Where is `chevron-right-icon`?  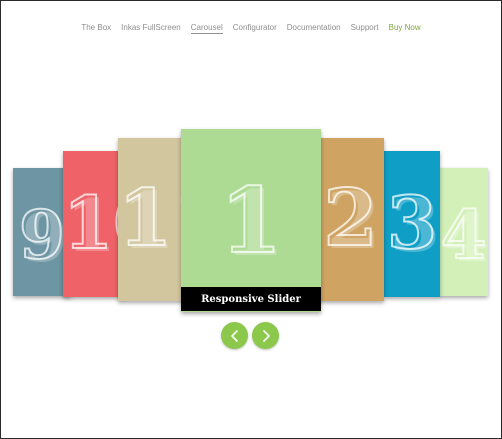 chevron-right-icon is located at coordinates (266, 335).